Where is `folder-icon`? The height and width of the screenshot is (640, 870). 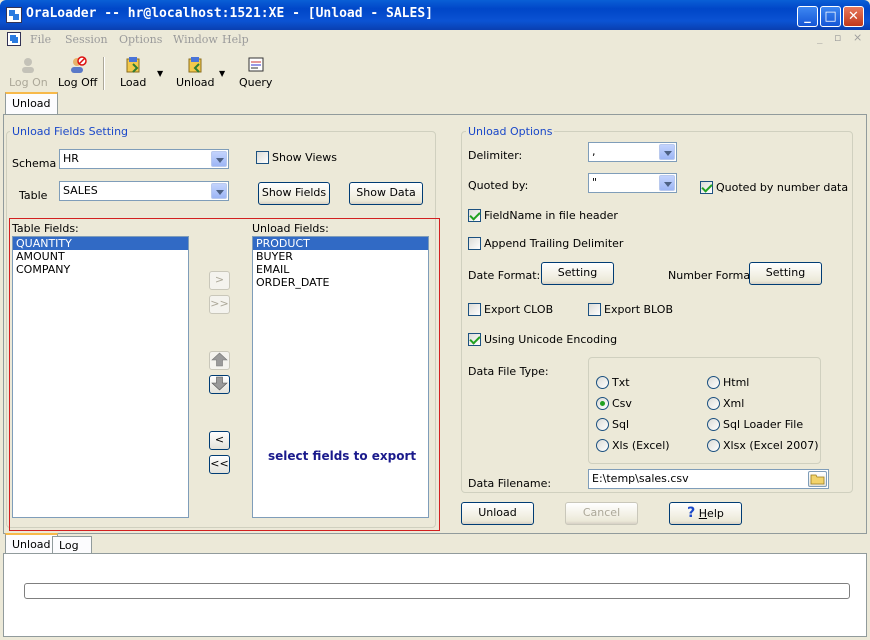 folder-icon is located at coordinates (817, 479).